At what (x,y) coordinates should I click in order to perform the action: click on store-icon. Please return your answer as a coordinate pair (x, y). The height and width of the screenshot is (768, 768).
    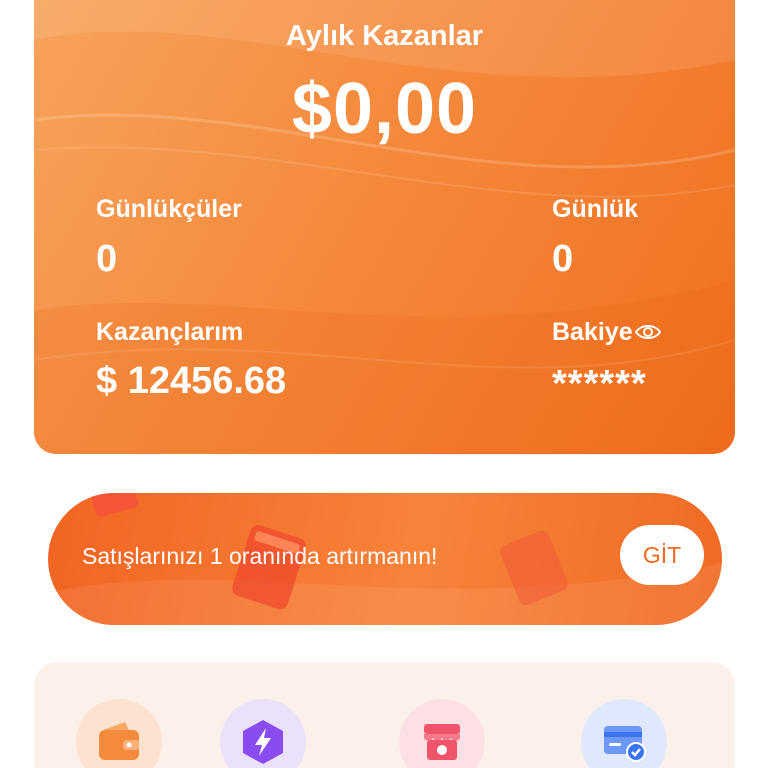
    Looking at the image, I should click on (442, 742).